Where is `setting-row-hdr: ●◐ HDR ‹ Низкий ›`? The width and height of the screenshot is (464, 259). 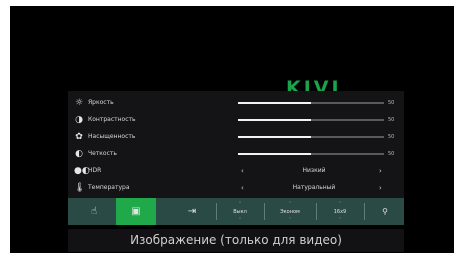 setting-row-hdr: ●◐ HDR ‹ Низкий › is located at coordinates (237, 171).